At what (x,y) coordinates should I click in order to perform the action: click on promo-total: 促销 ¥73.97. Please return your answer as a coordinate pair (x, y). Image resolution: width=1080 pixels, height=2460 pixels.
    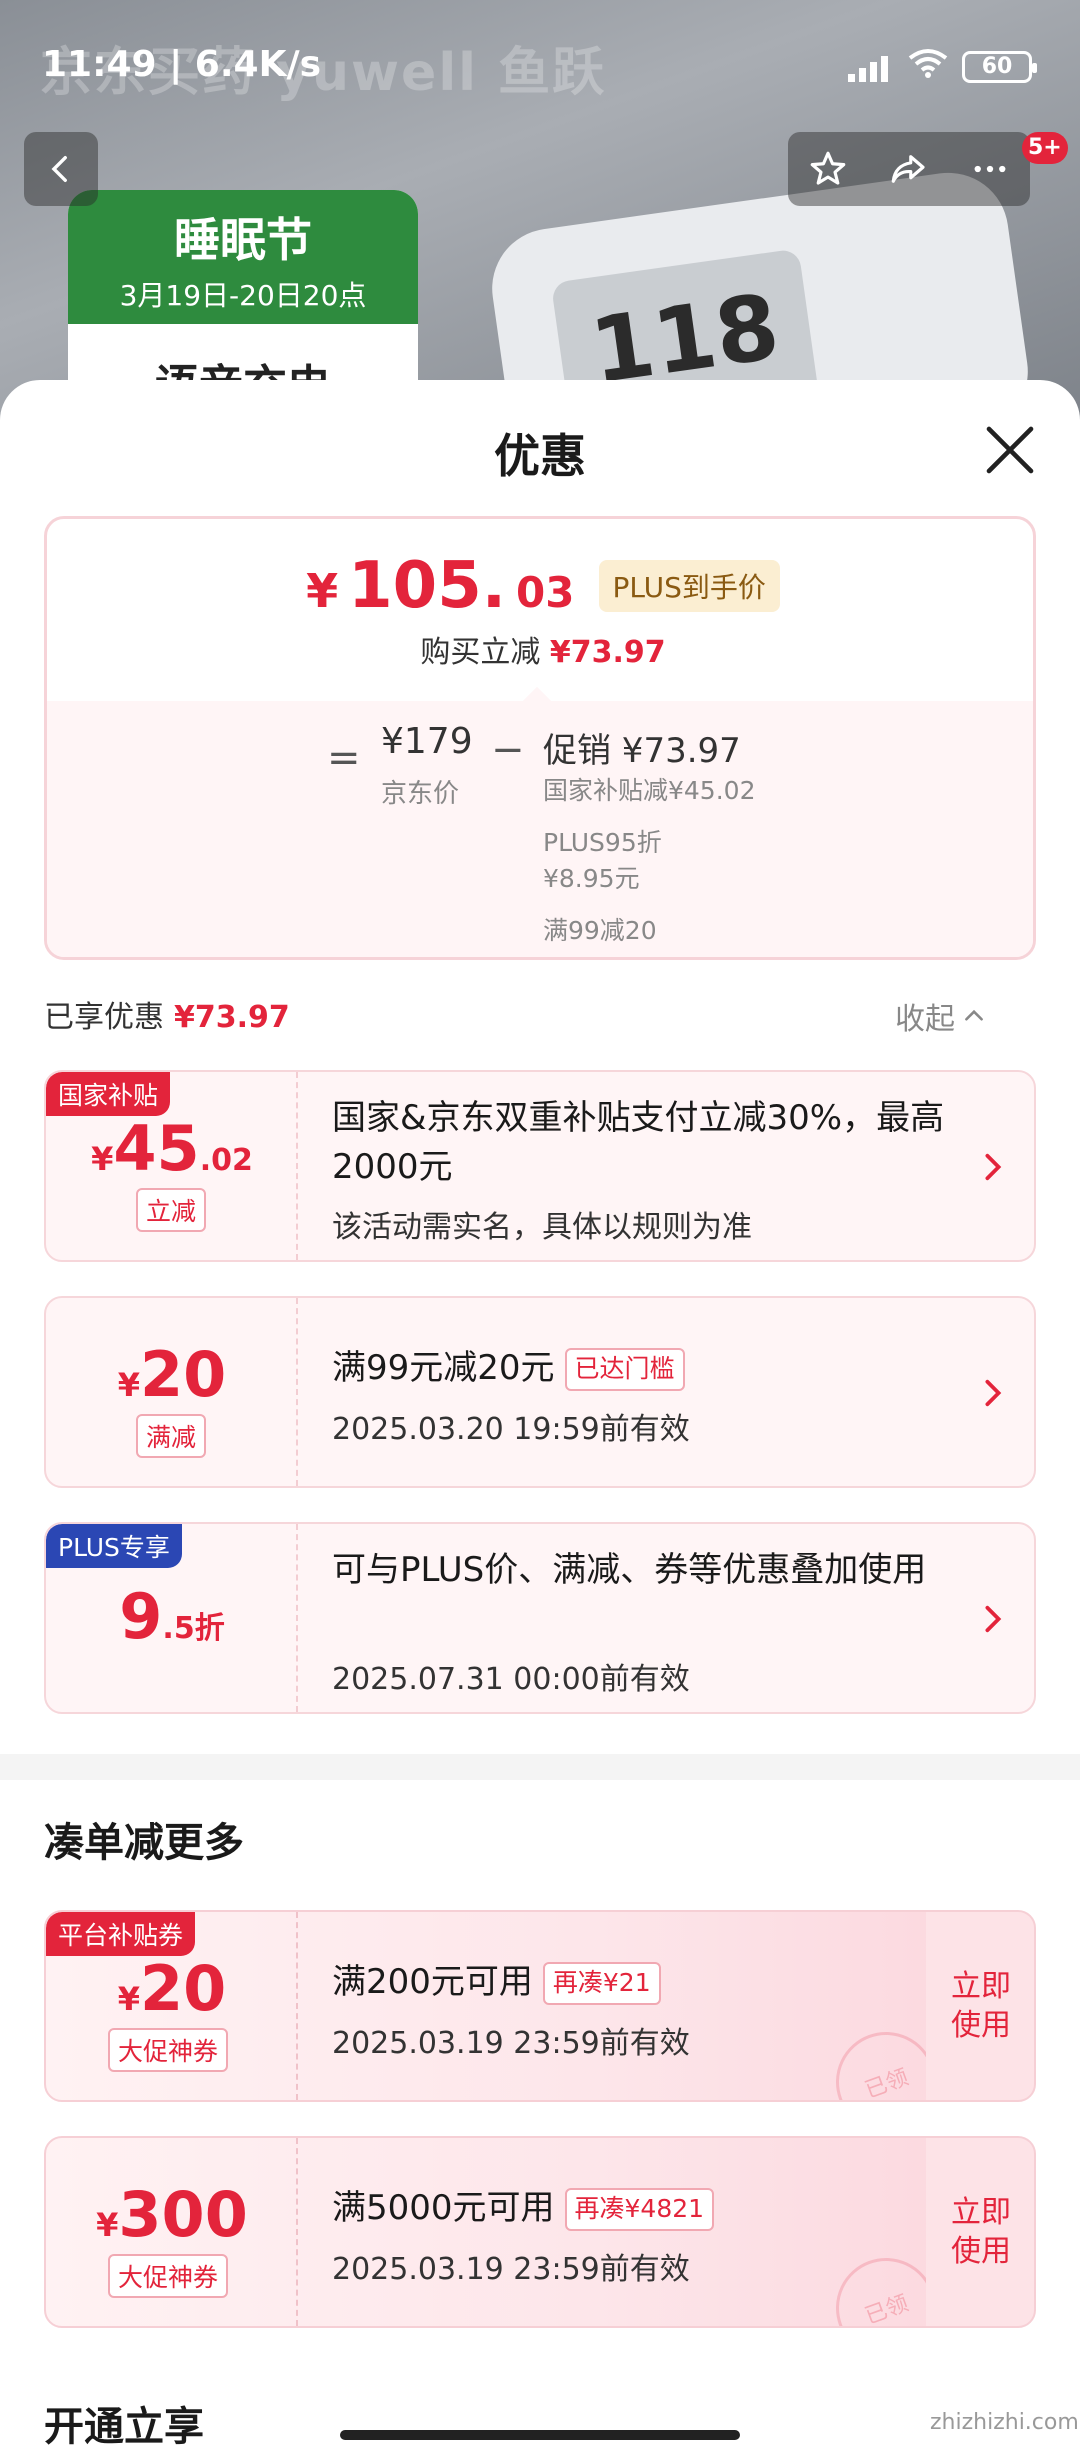
    Looking at the image, I should click on (642, 751).